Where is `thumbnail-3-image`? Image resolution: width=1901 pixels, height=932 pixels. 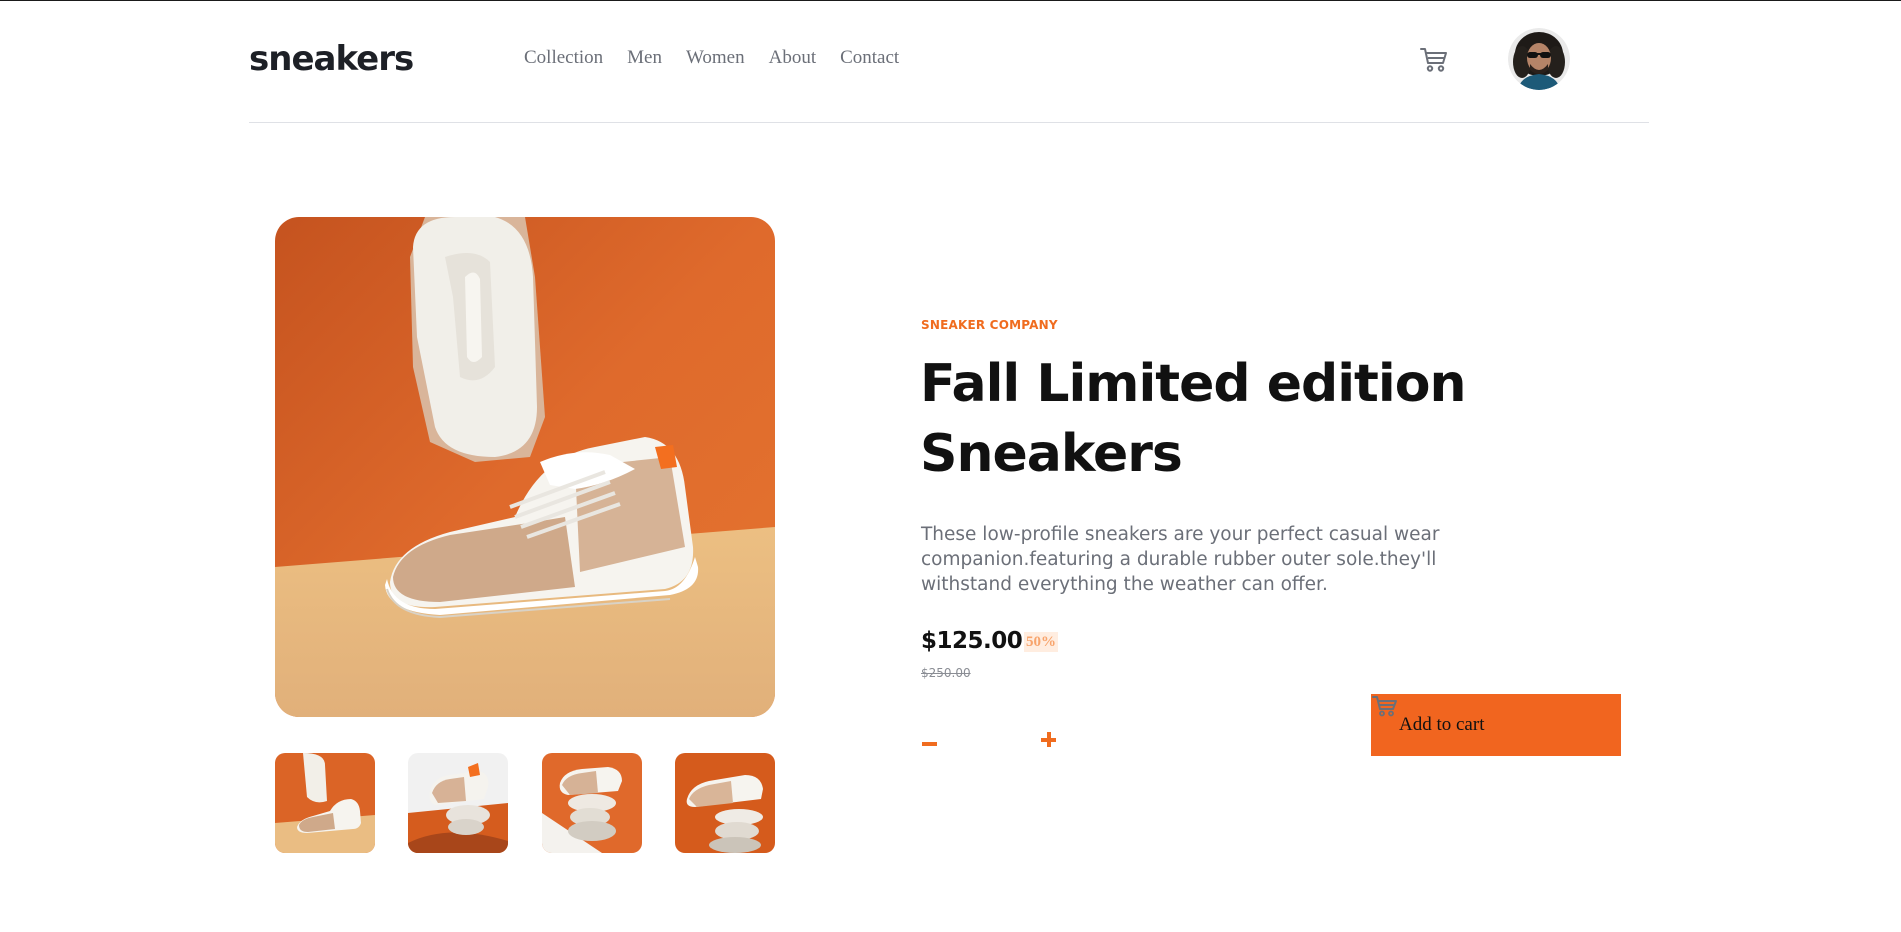
thumbnail-3-image is located at coordinates (592, 803).